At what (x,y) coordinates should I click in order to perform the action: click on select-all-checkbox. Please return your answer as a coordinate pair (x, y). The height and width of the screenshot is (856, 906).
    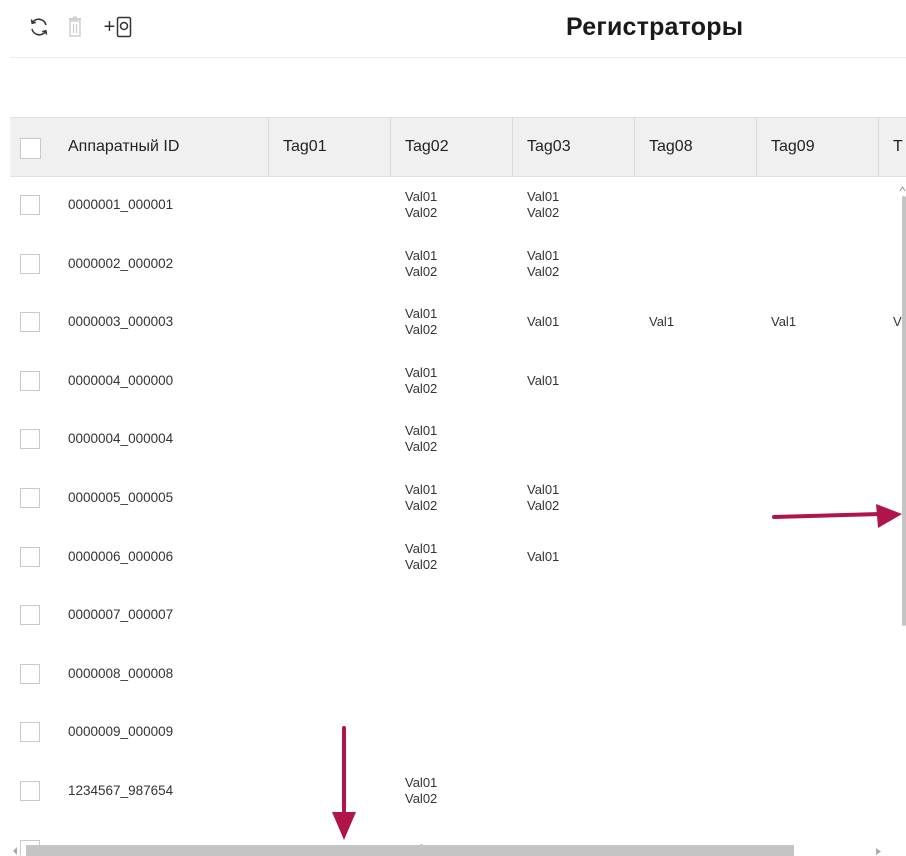
    Looking at the image, I should click on (30, 148).